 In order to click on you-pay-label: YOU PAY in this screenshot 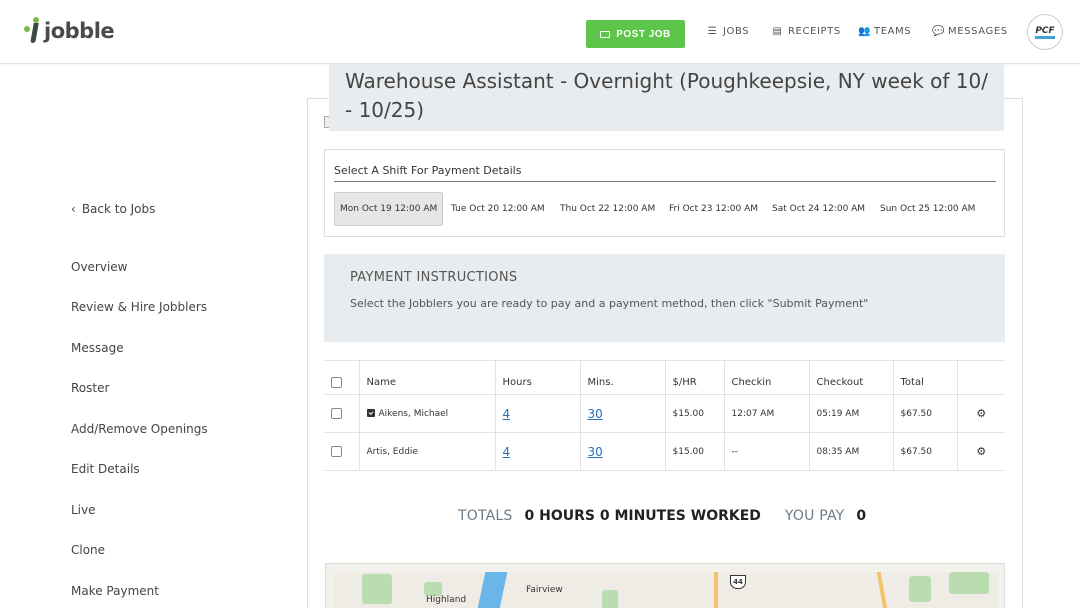, I will do `click(814, 516)`.